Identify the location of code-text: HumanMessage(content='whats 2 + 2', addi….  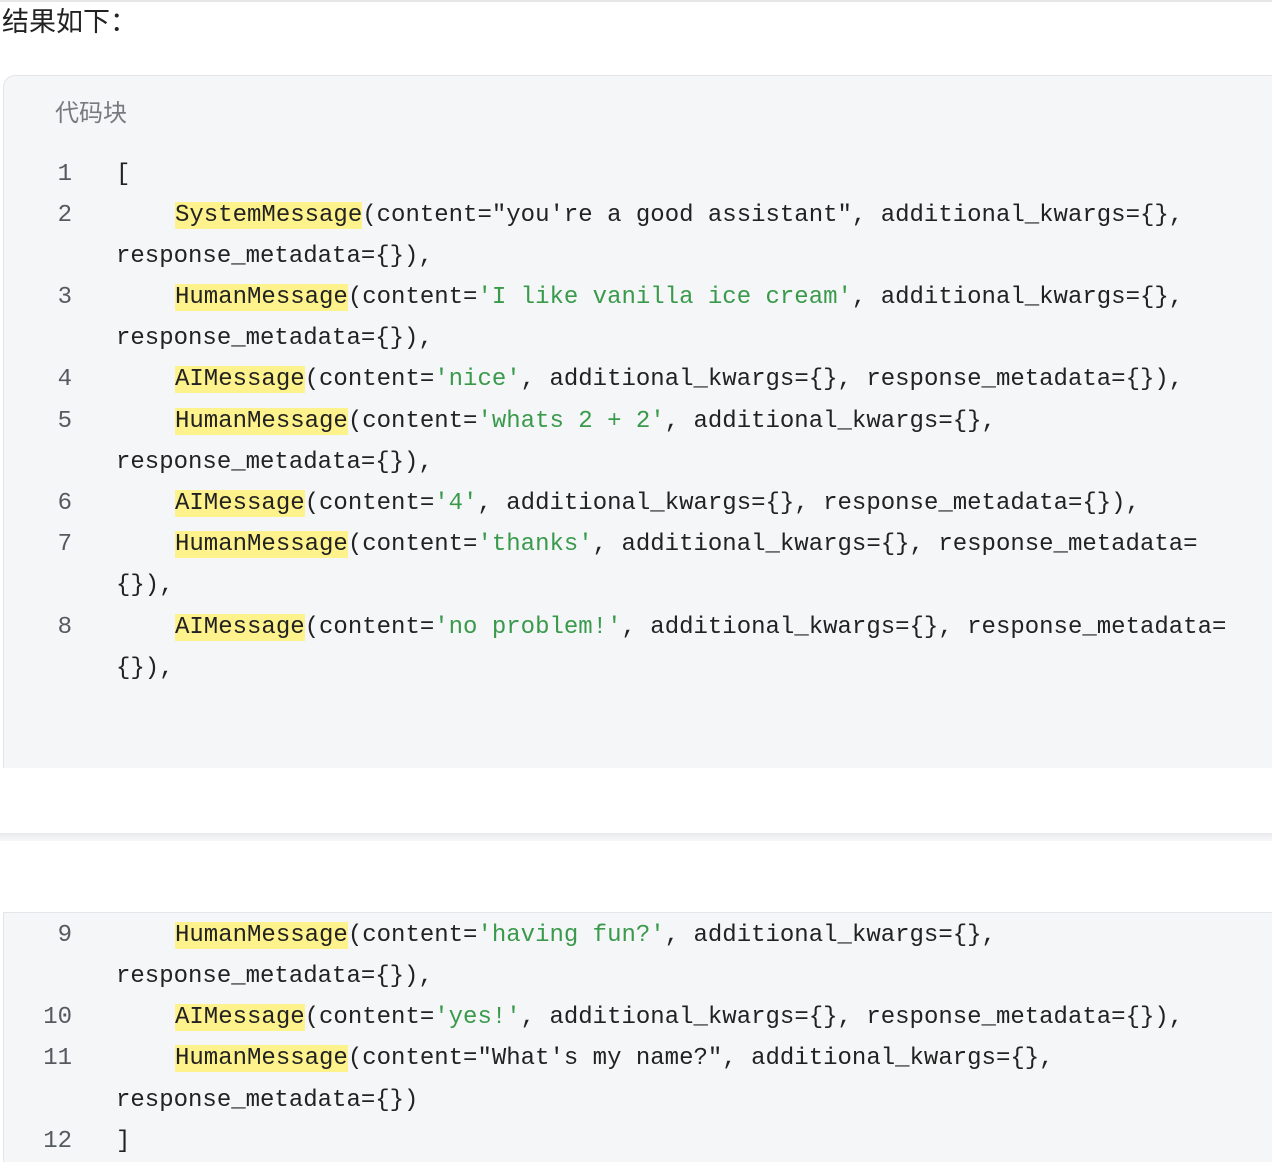
(585, 421).